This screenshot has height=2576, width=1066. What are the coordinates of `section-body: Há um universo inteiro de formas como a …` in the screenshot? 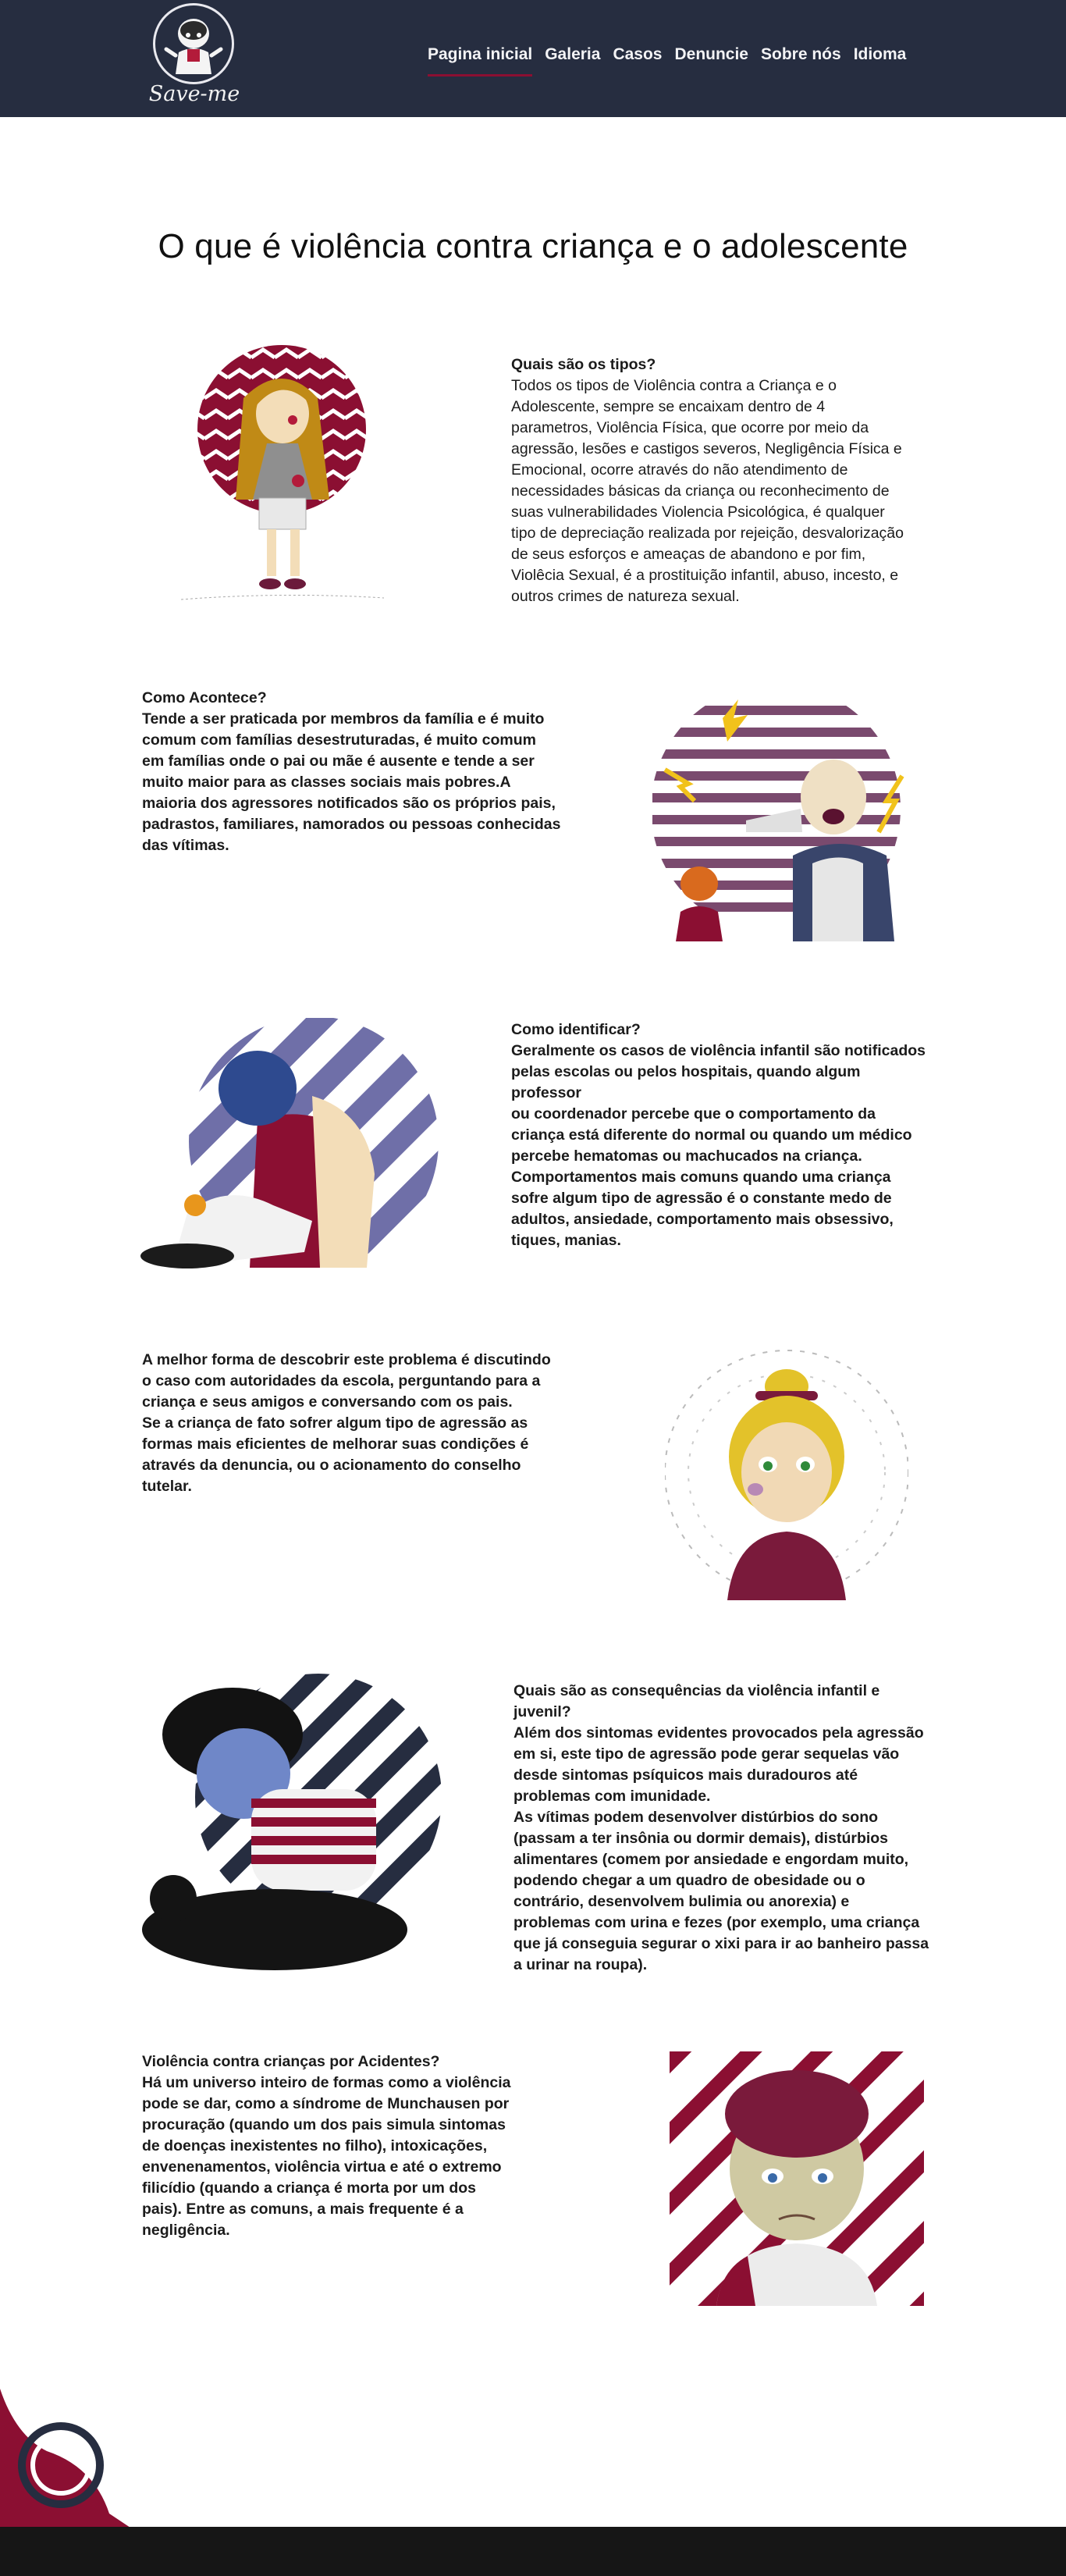 It's located at (326, 2156).